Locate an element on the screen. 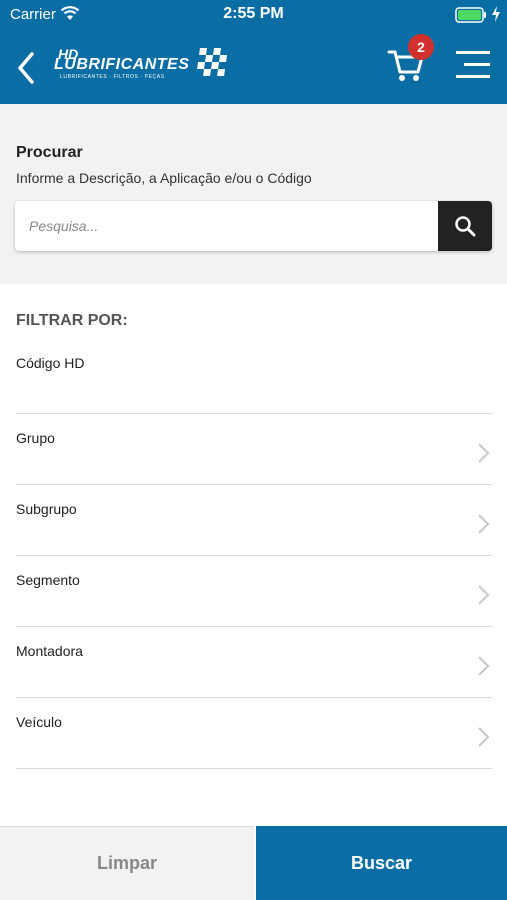 The width and height of the screenshot is (507, 900). search-icon is located at coordinates (465, 226).